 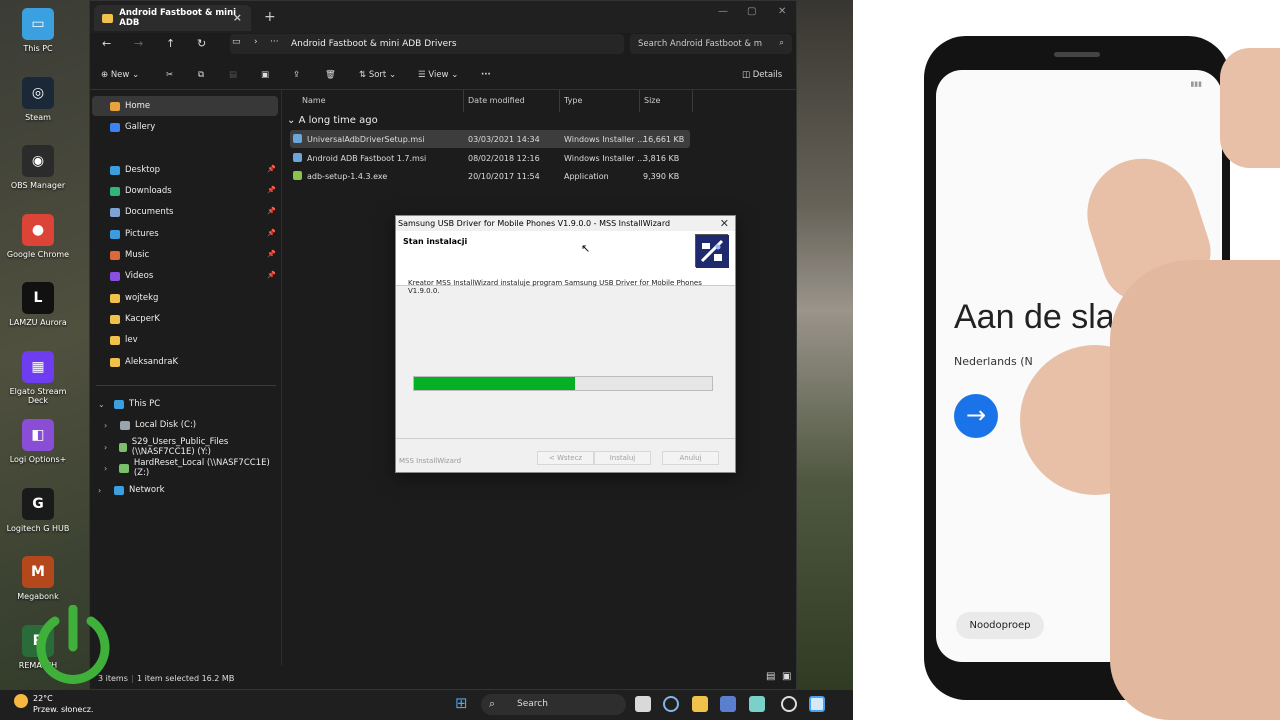 What do you see at coordinates (170, 43) in the screenshot?
I see `up-arrow-icon: ↑` at bounding box center [170, 43].